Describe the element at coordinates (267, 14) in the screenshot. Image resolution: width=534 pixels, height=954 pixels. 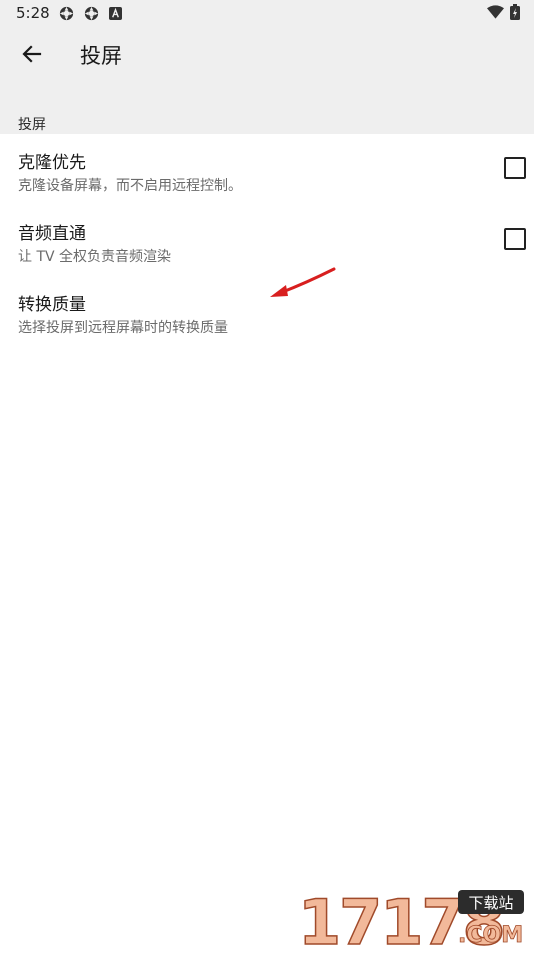
I see `status-bar: 5:28` at that location.